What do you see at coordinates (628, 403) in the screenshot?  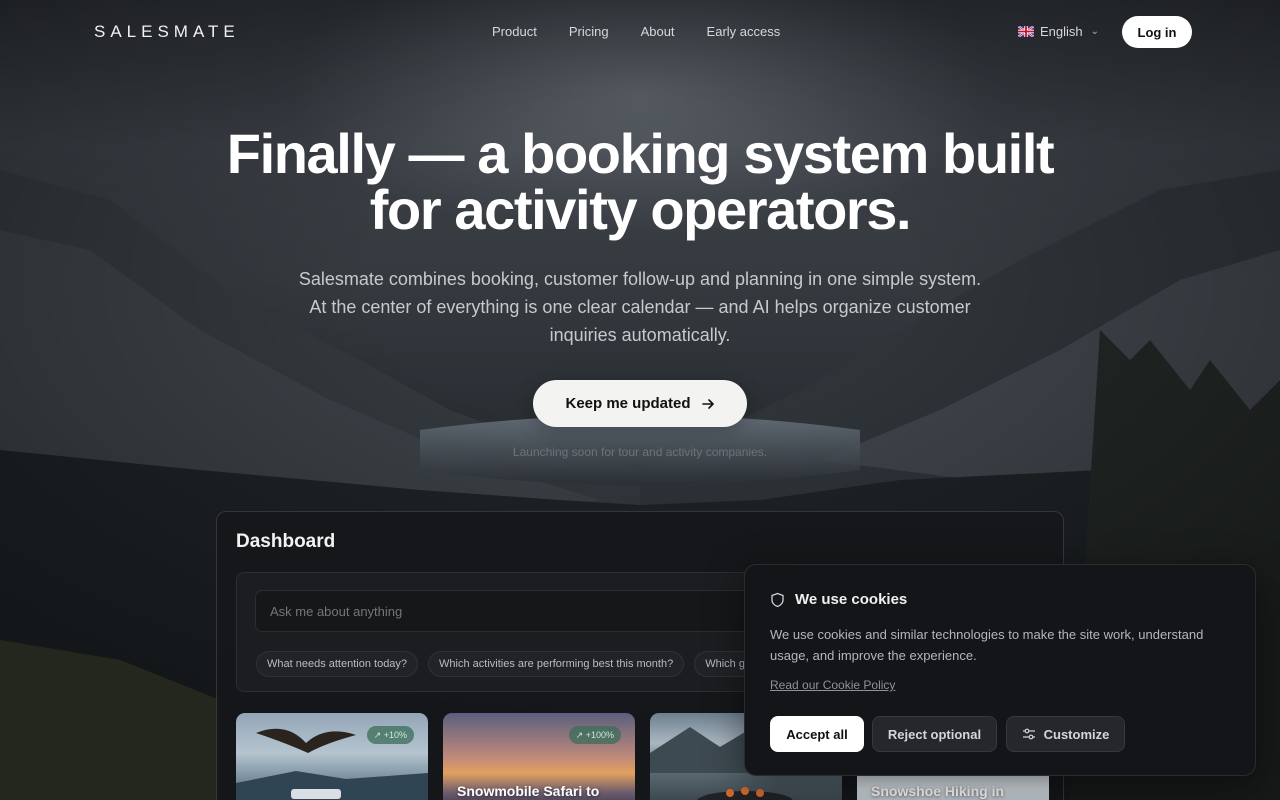 I see `cta-label: Keep me updated` at bounding box center [628, 403].